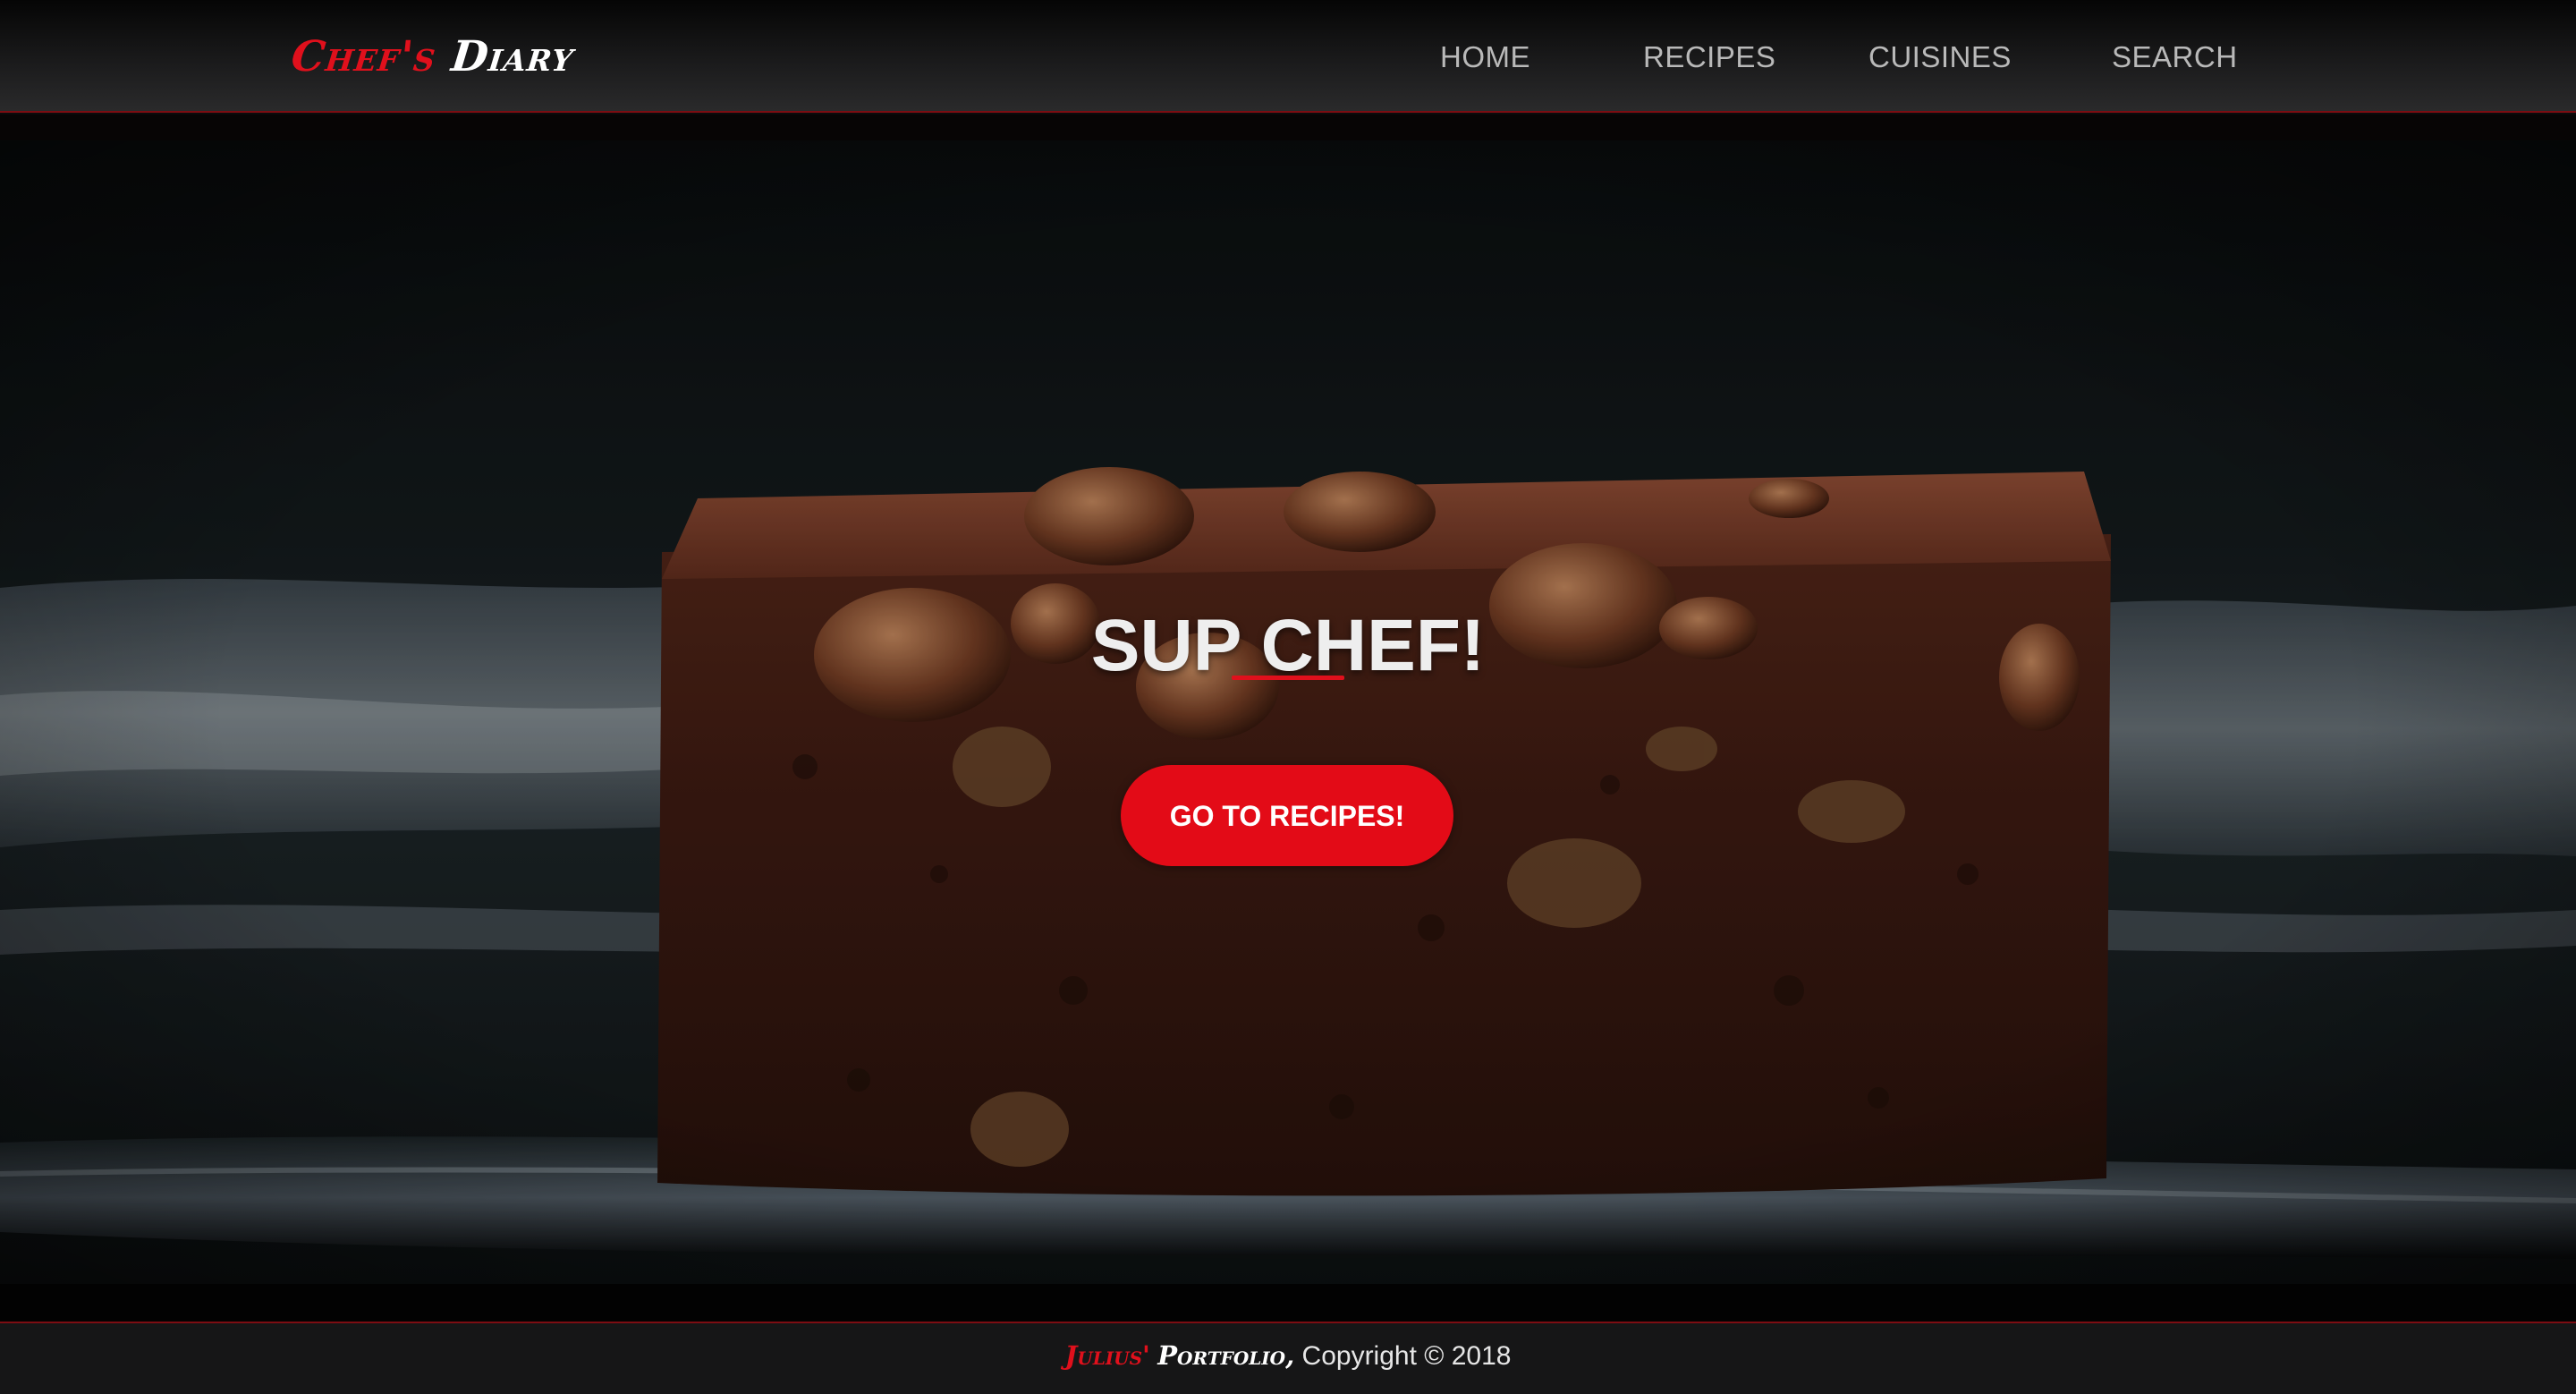  Describe the element at coordinates (1485, 57) in the screenshot. I see `nav-link-home: HOME` at that location.